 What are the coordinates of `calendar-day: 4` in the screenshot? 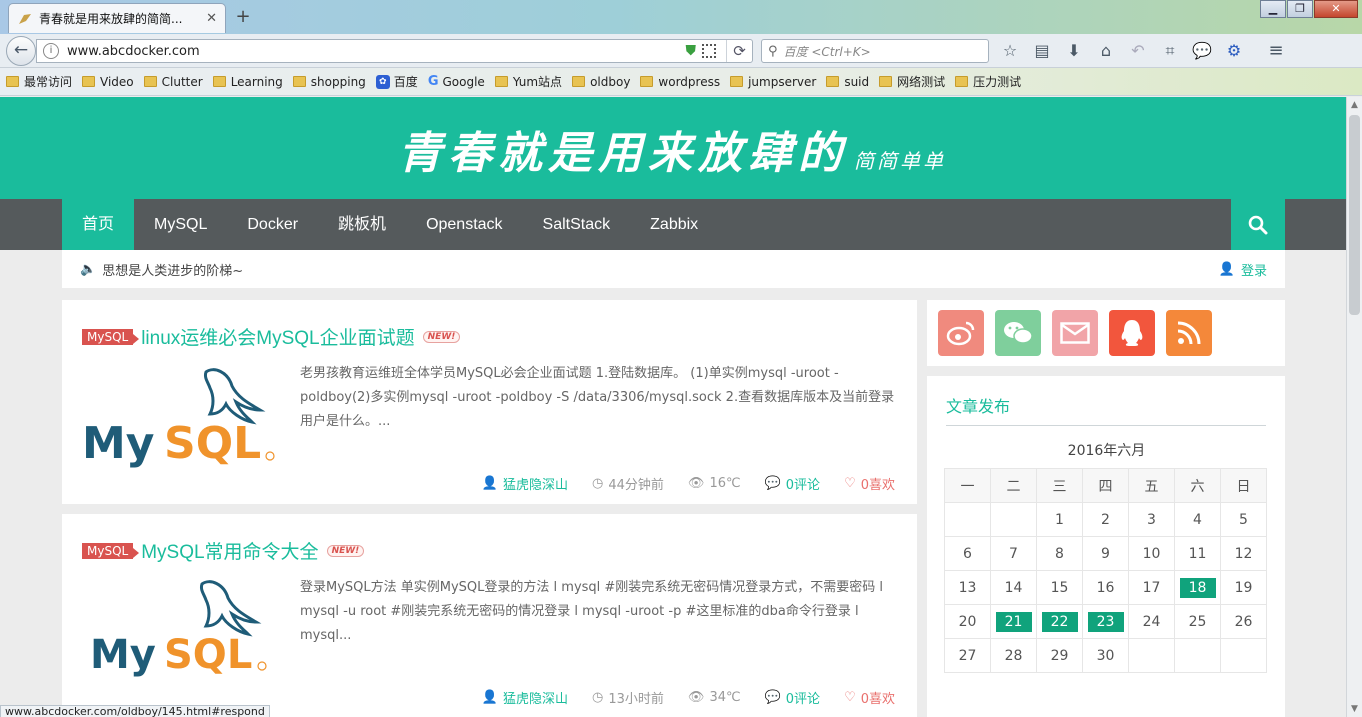 It's located at (1197, 519).